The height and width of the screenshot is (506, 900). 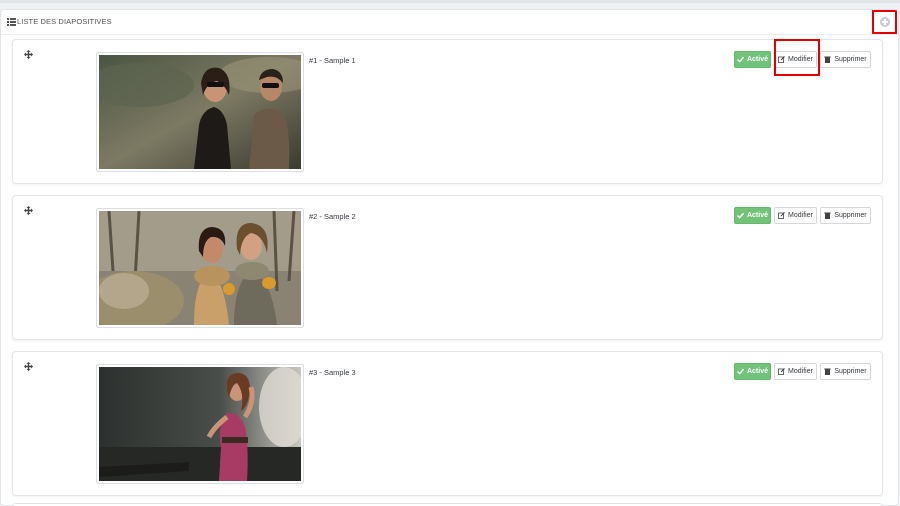 What do you see at coordinates (450, 1) in the screenshot?
I see `top-strip` at bounding box center [450, 1].